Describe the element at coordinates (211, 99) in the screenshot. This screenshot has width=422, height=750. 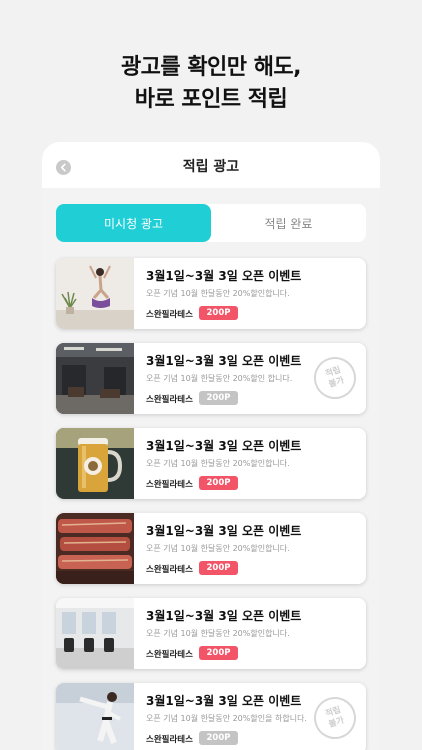
I see `headline-line-2: 바로 포인트 적립` at that location.